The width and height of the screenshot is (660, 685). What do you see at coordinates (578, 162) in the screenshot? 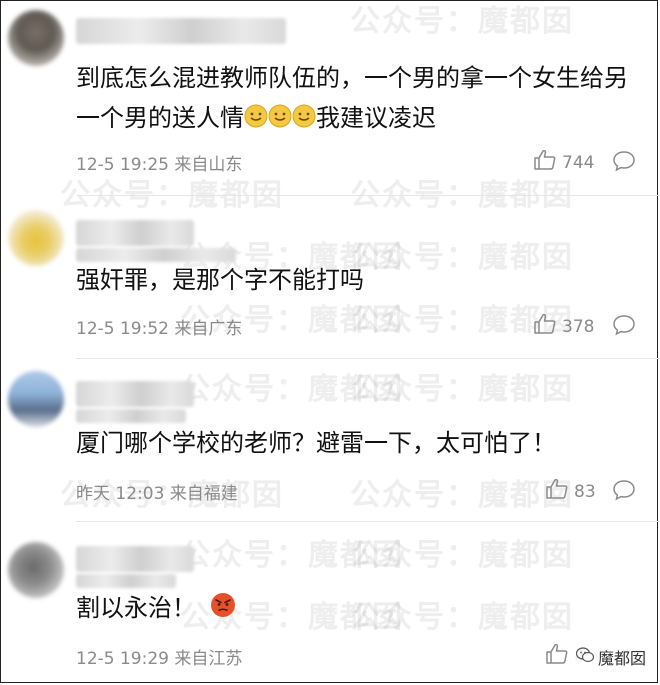
I see `like-count: 744` at bounding box center [578, 162].